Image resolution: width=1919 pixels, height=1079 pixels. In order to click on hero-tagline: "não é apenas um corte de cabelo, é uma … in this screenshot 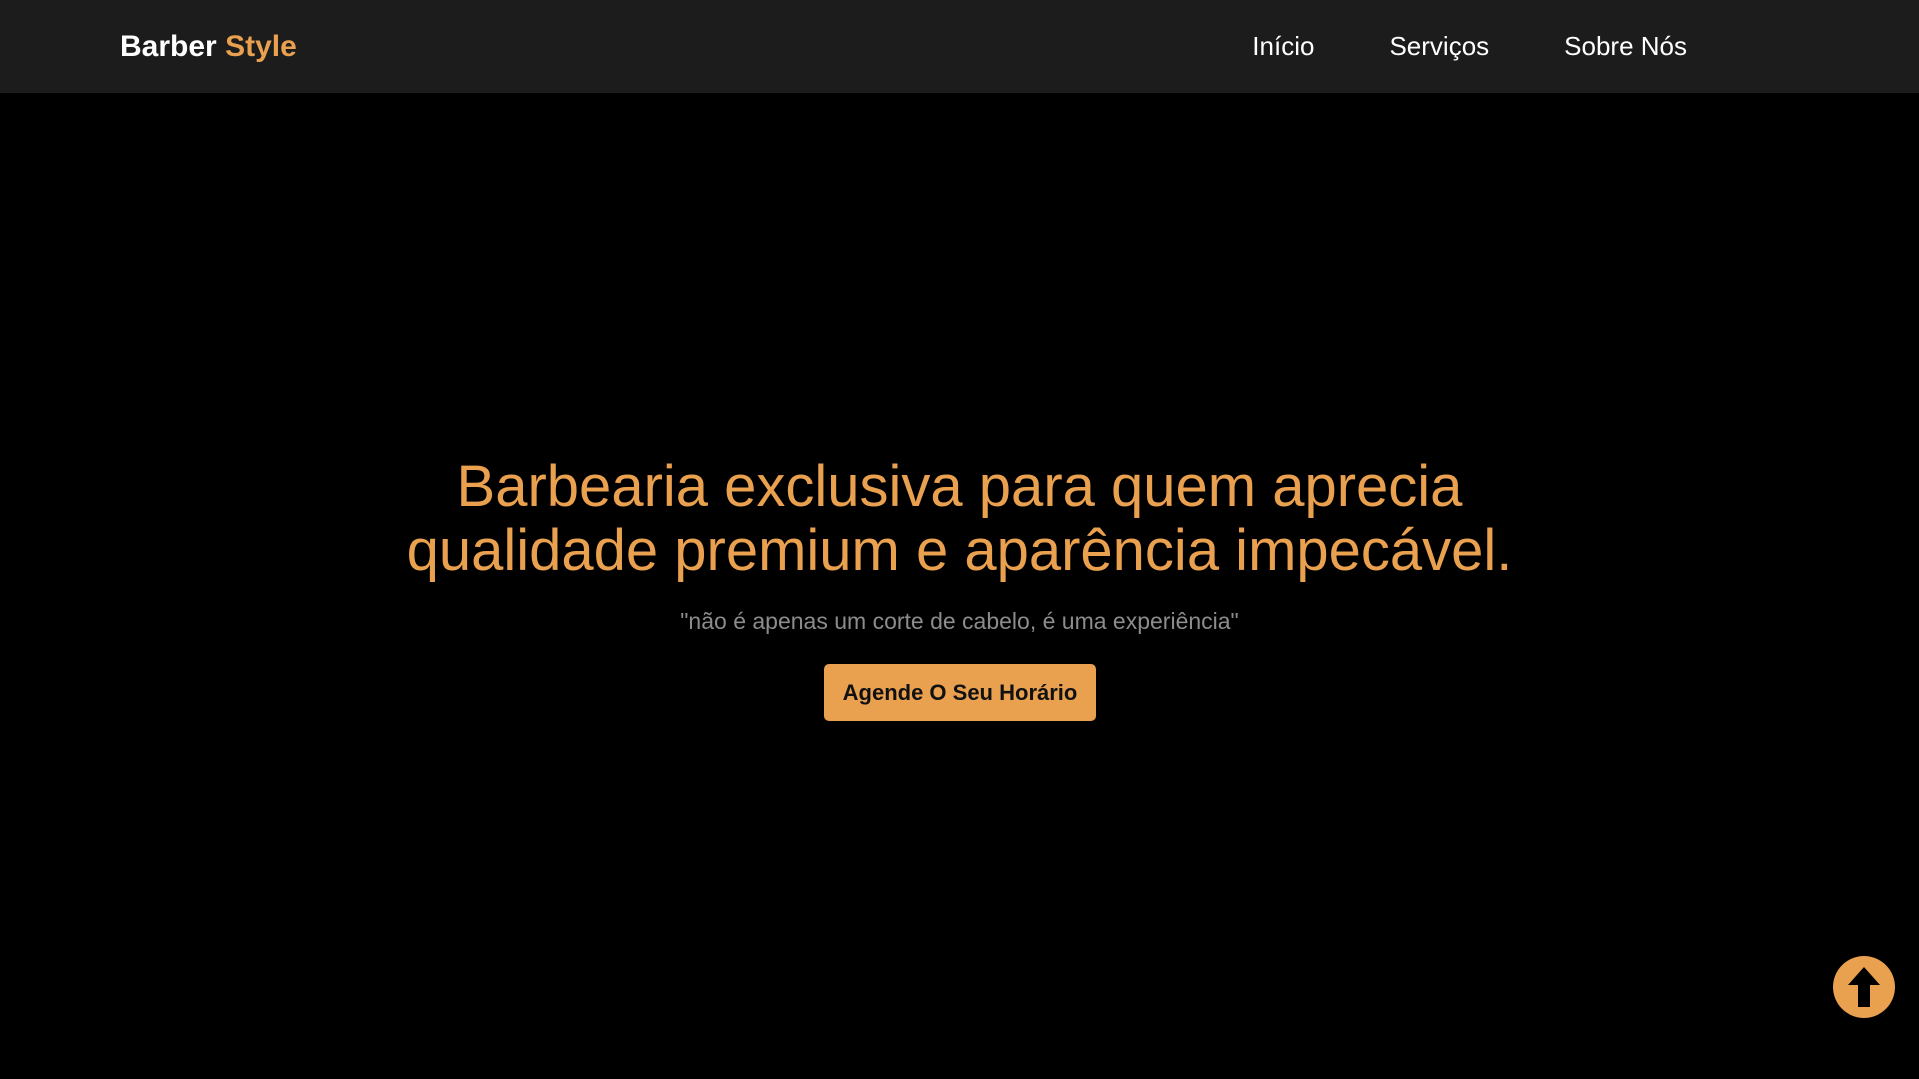, I will do `click(959, 621)`.